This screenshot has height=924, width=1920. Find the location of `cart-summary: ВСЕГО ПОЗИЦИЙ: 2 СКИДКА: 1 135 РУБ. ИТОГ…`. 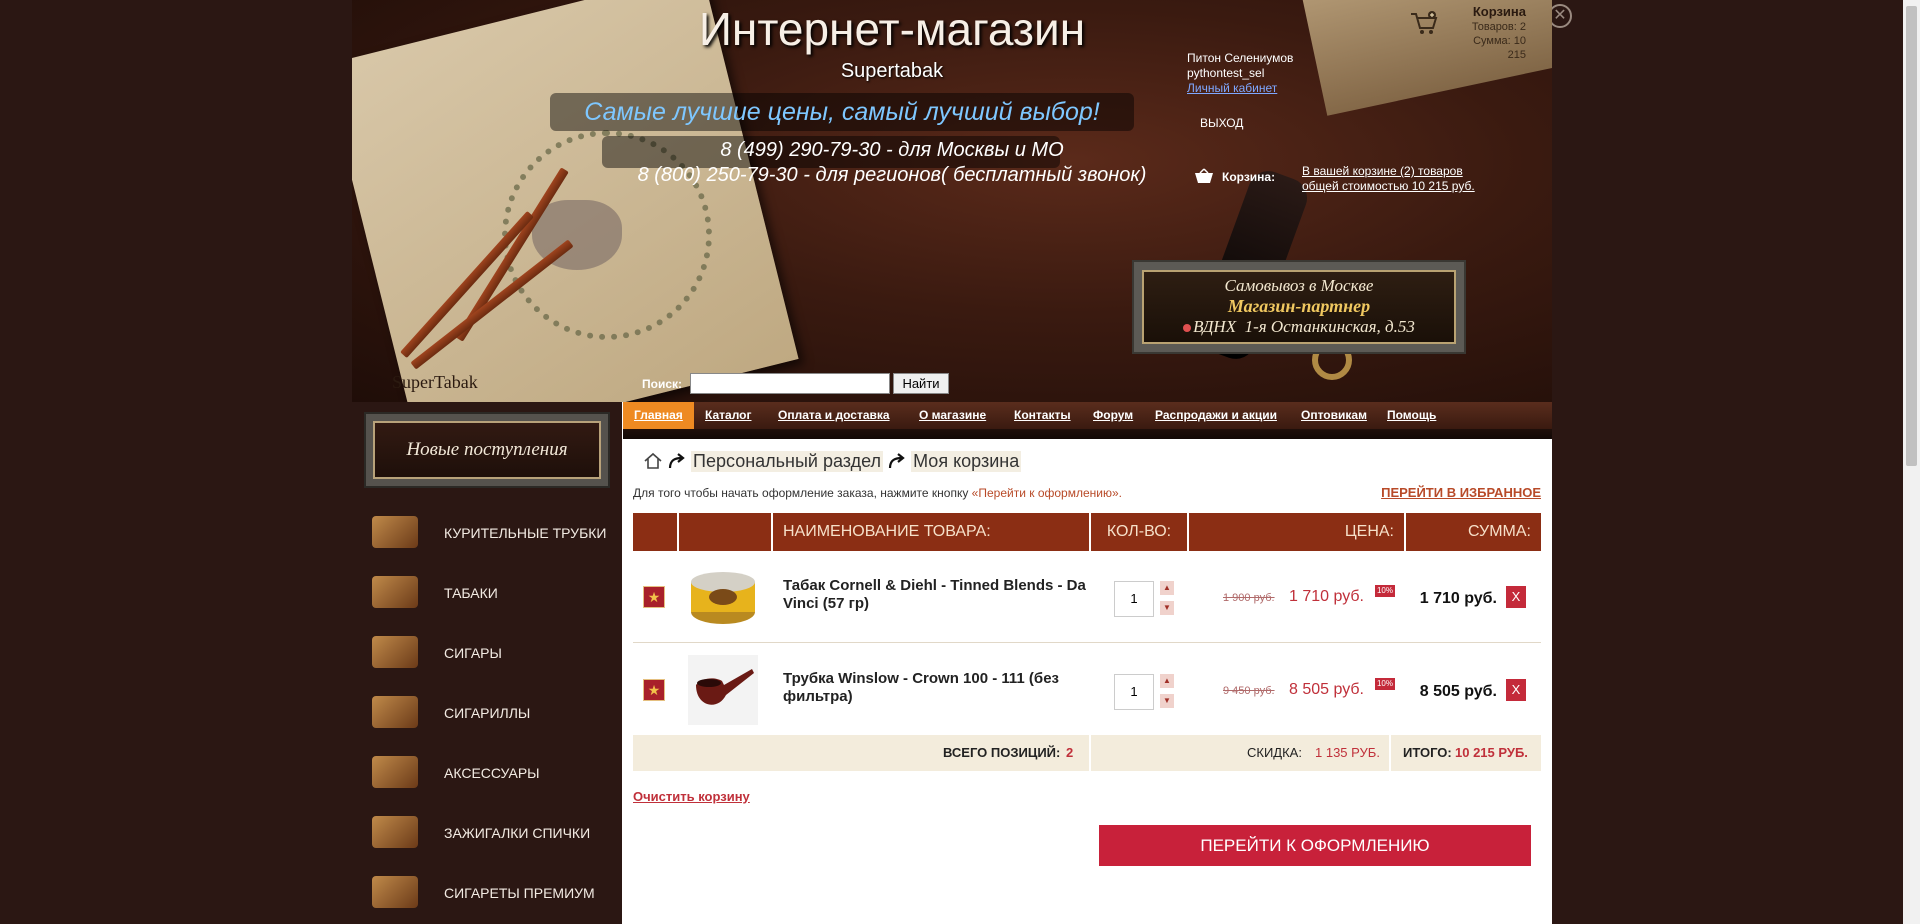

cart-summary: ВСЕГО ПОЗИЦИЙ: 2 СКИДКА: 1 135 РУБ. ИТОГ… is located at coordinates (1087, 753).